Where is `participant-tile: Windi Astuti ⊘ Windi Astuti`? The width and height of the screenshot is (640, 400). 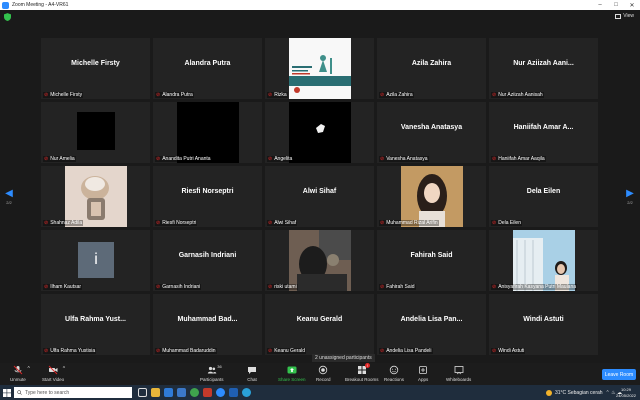 participant-tile: Windi Astuti ⊘ Windi Astuti is located at coordinates (543, 324).